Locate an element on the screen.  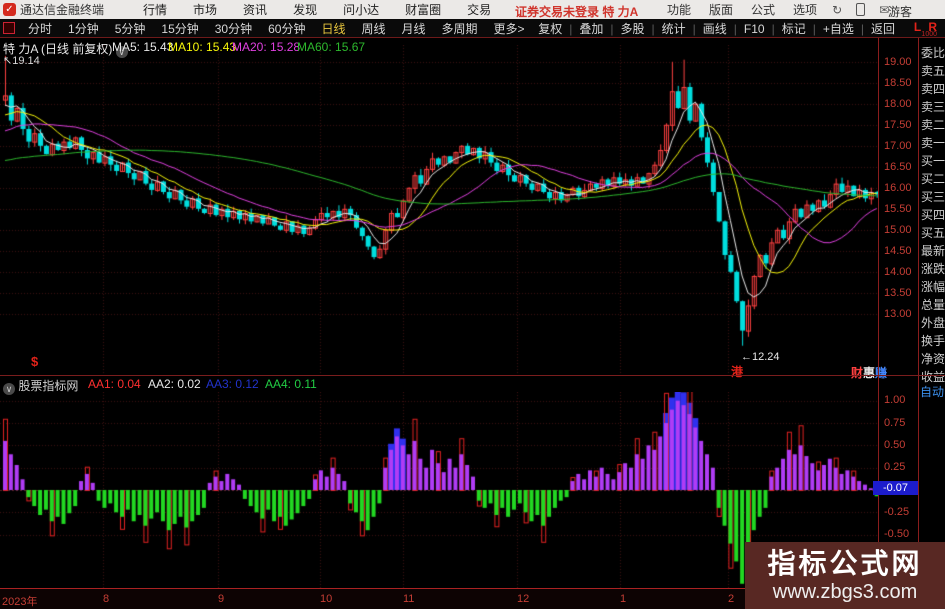
price-tick: 13.00 is located at coordinates (898, 313).